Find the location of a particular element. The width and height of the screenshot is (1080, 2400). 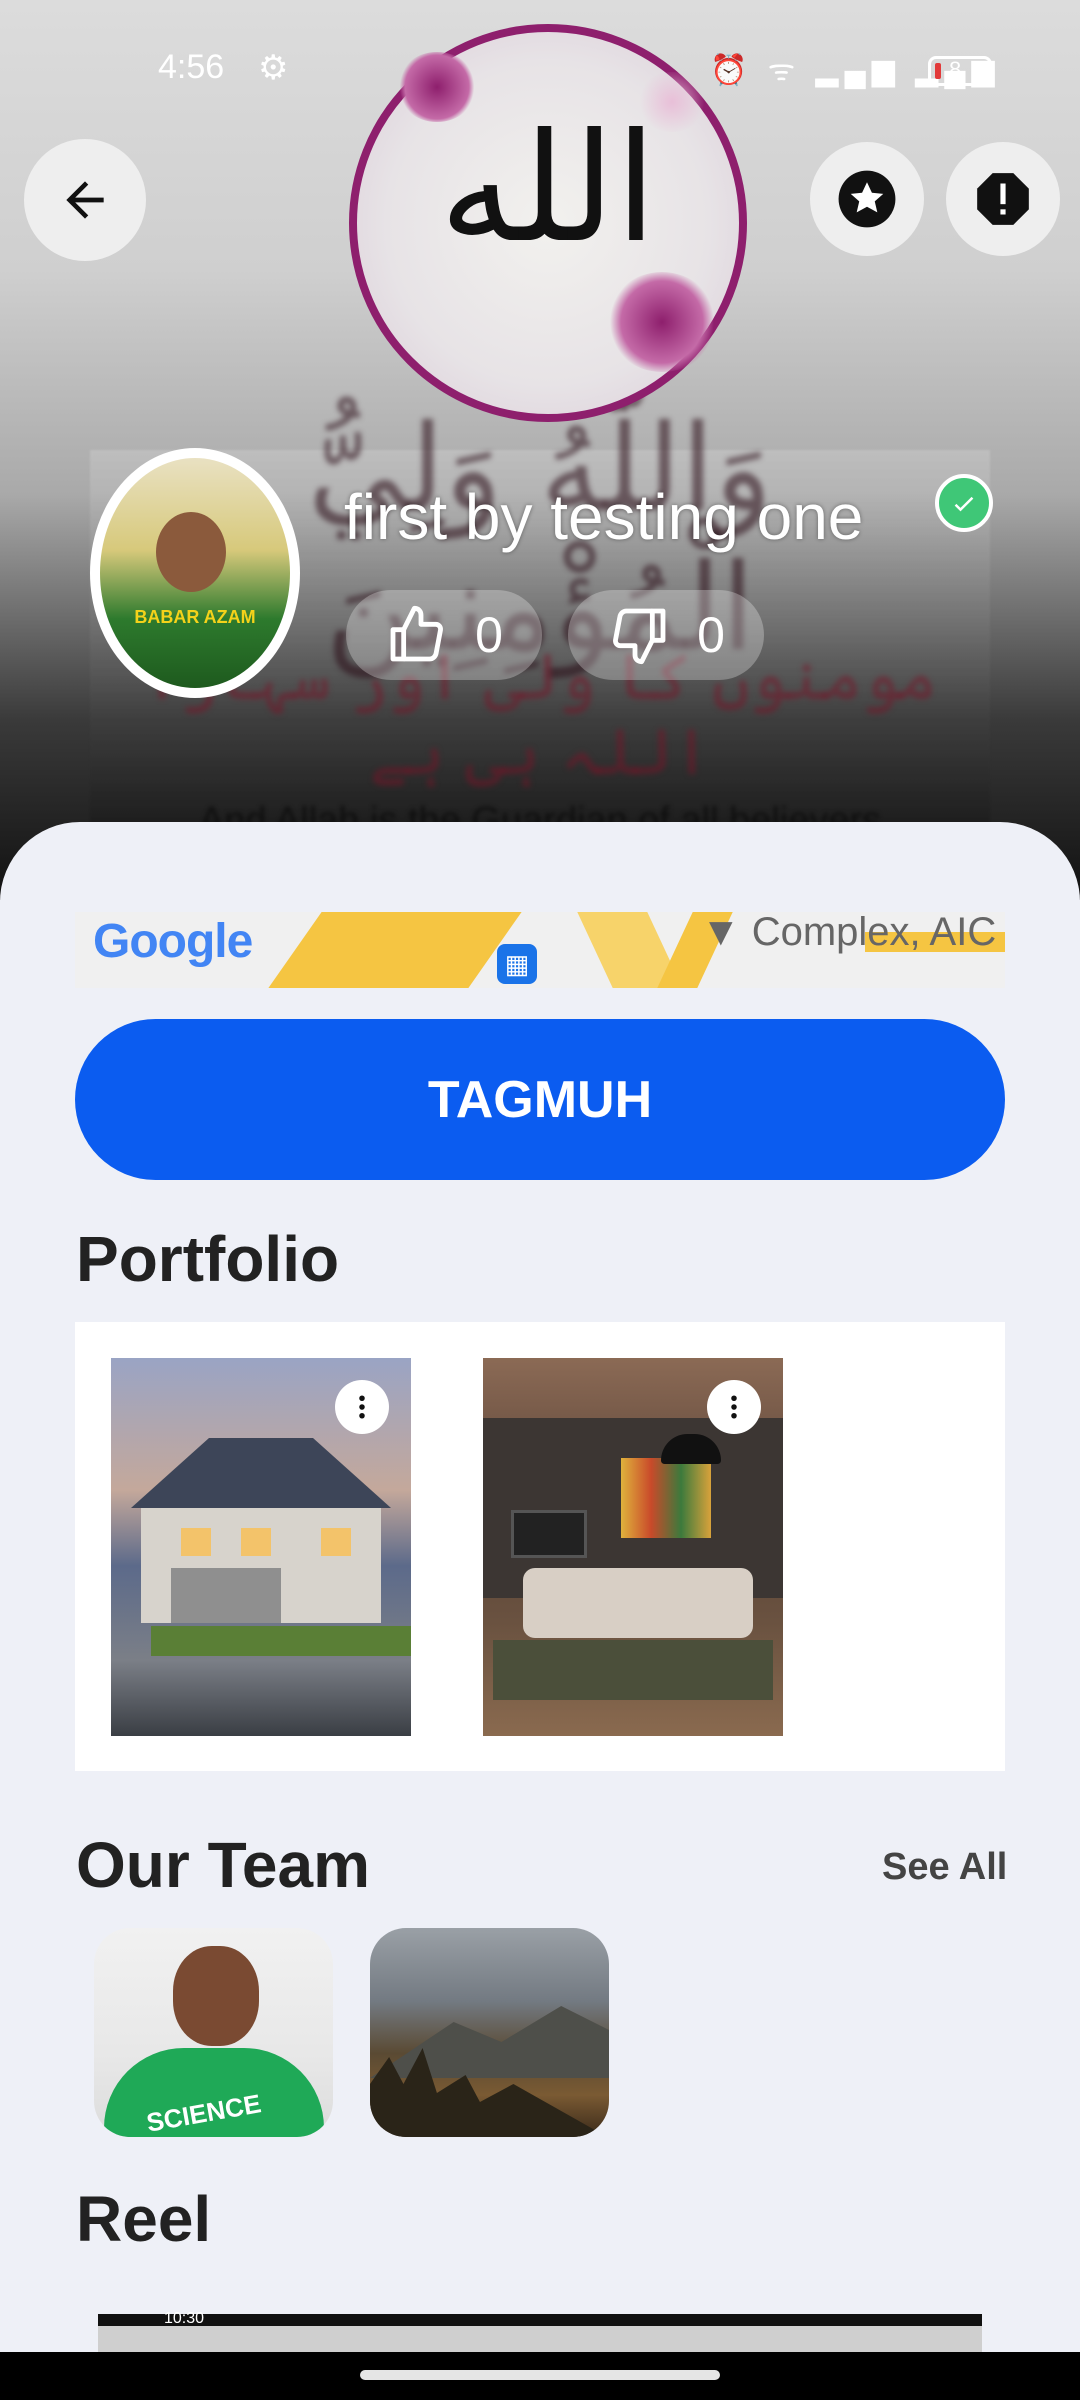

portfolio-heading: Portfolio is located at coordinates (208, 1259).